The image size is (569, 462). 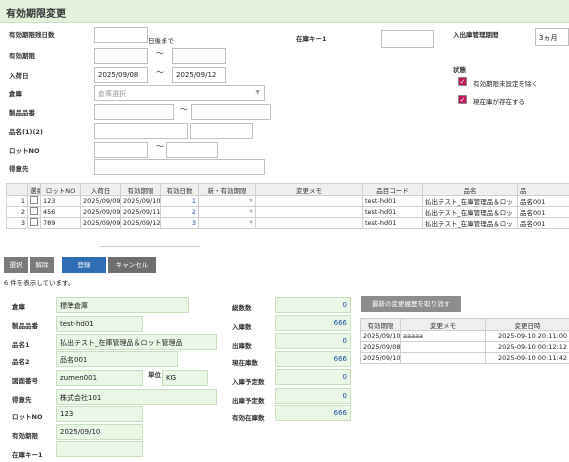 What do you see at coordinates (313, 377) in the screenshot?
I see `planned-in-field: 0` at bounding box center [313, 377].